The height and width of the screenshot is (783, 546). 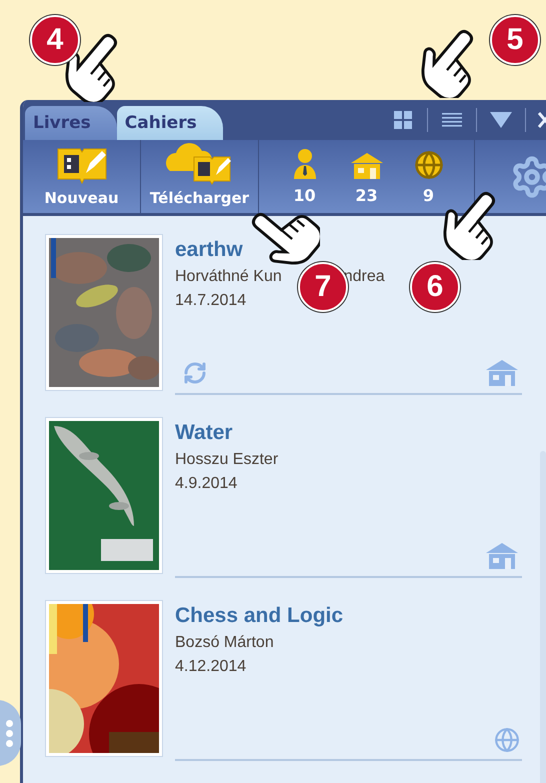 What do you see at coordinates (226, 460) in the screenshot?
I see `author-name: Hosszu Eszter` at bounding box center [226, 460].